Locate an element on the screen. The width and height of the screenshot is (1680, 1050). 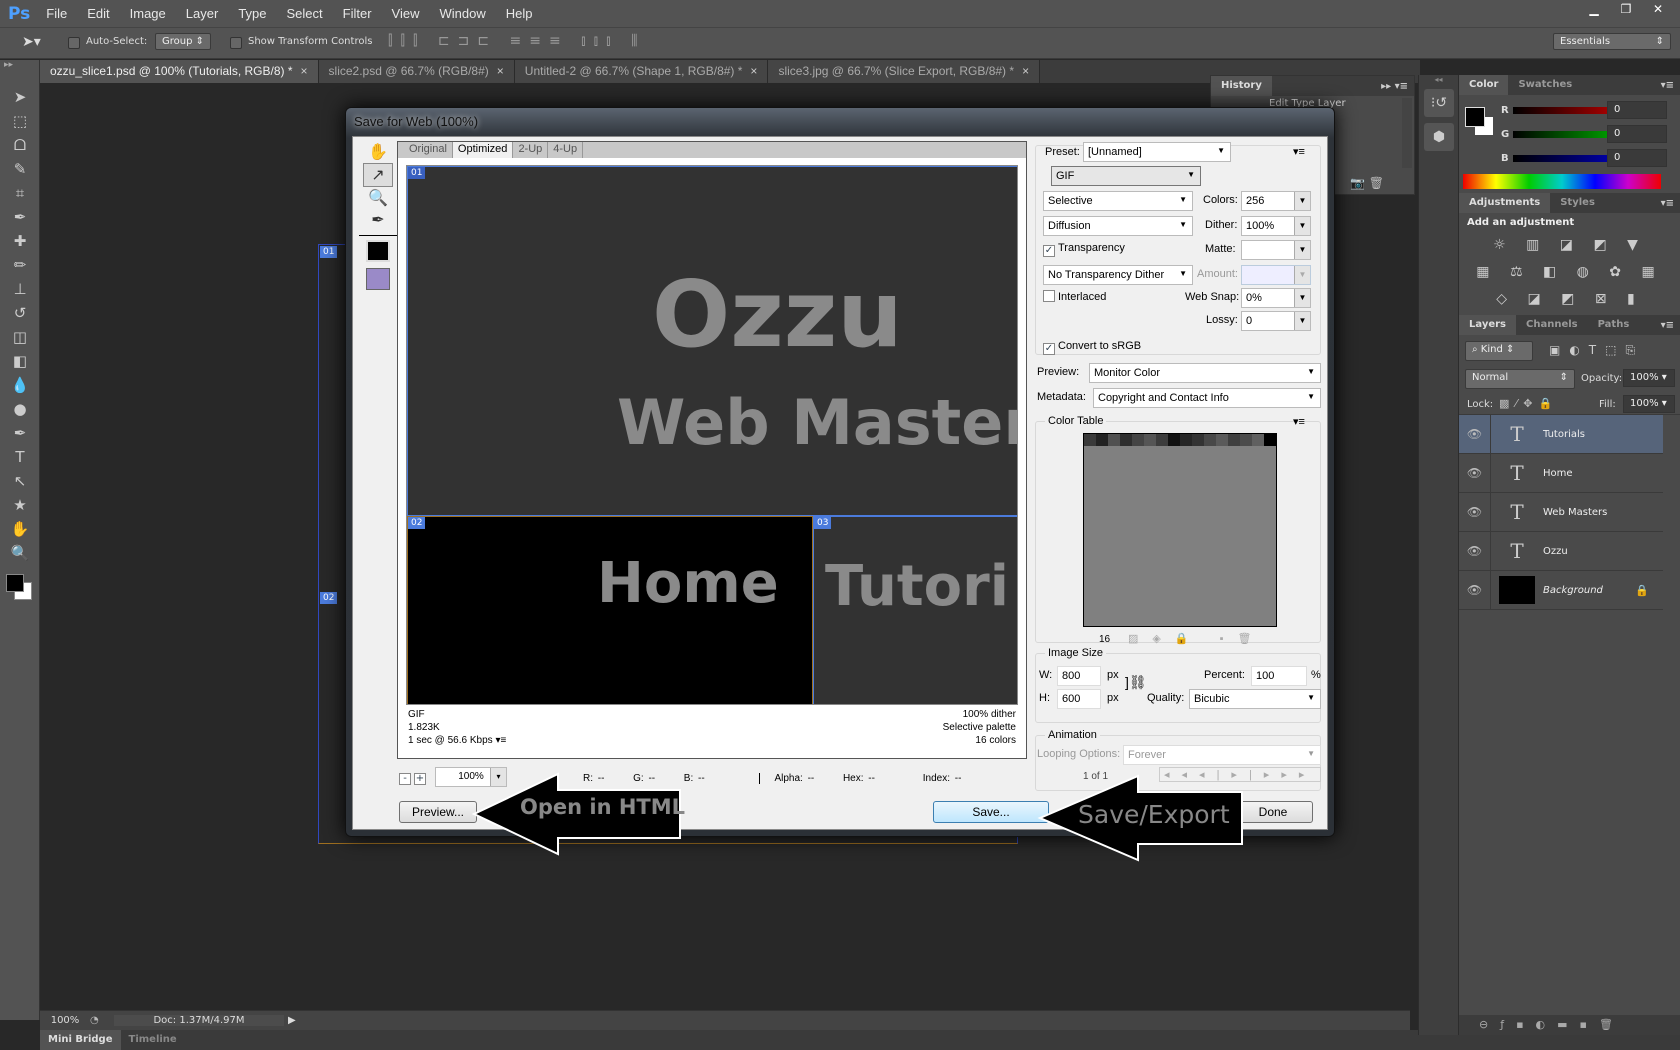
dither-field: 100% ▼ is located at coordinates (1276, 226).